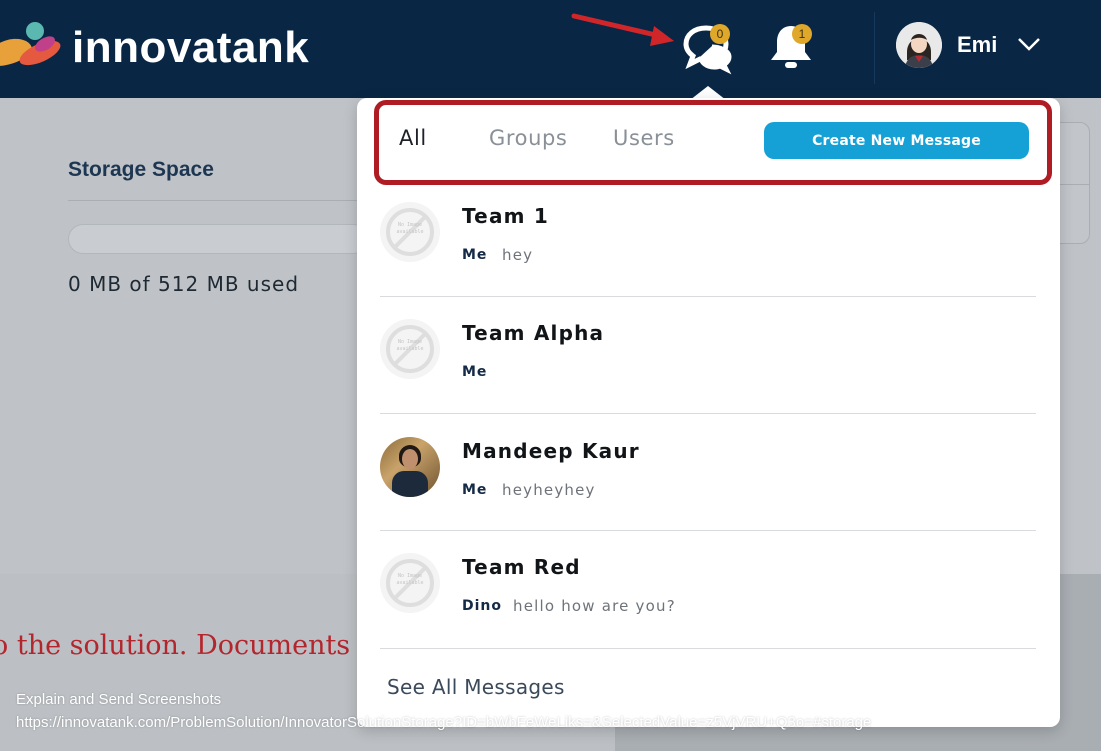  What do you see at coordinates (713, 142) in the screenshot?
I see `annotation-highlight-box` at bounding box center [713, 142].